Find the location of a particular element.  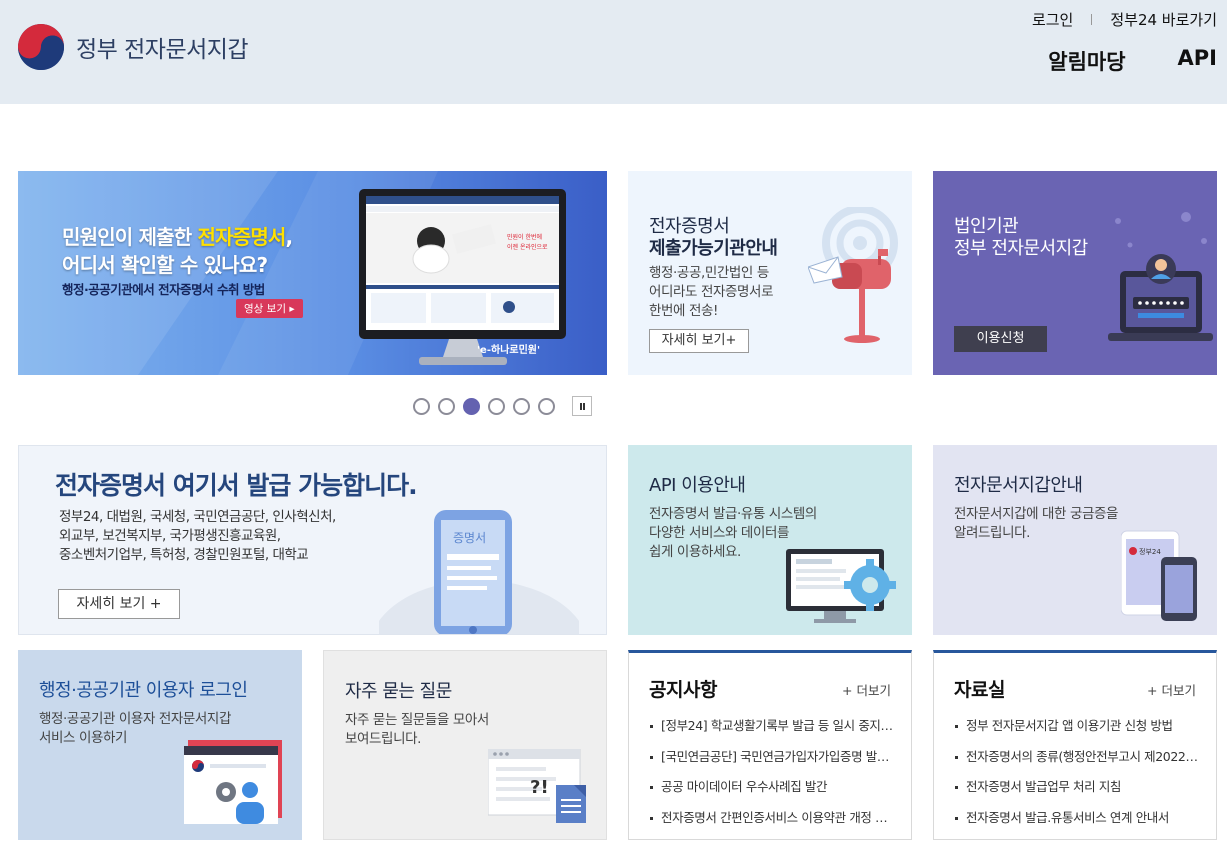

apply-button: 이용신청 is located at coordinates (1000, 339).